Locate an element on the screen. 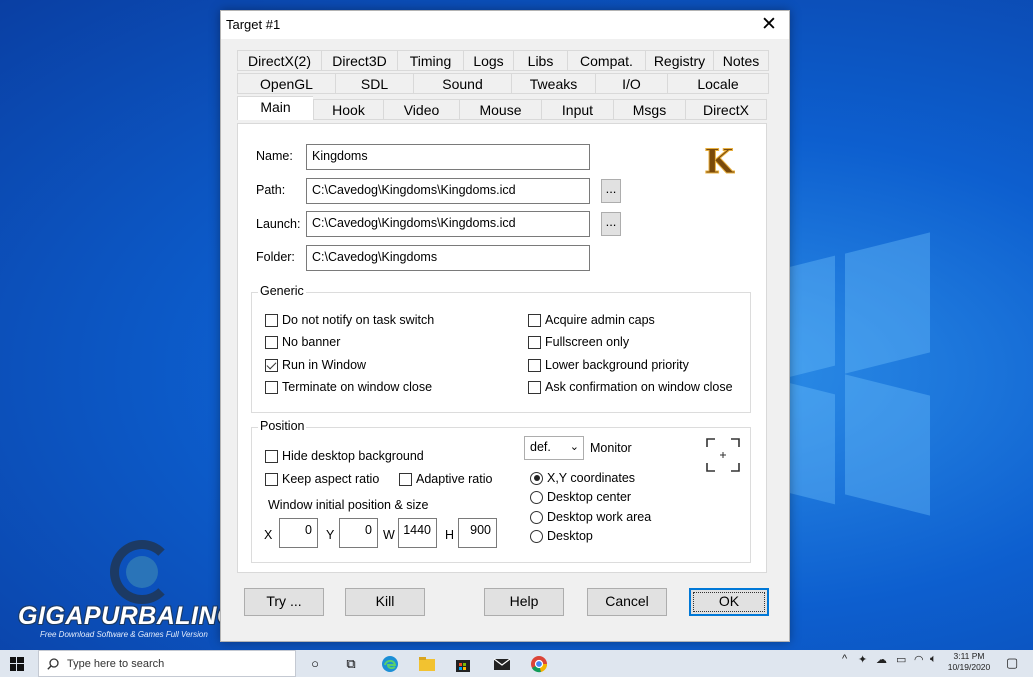  svg-text: K is located at coordinates (719, 161).